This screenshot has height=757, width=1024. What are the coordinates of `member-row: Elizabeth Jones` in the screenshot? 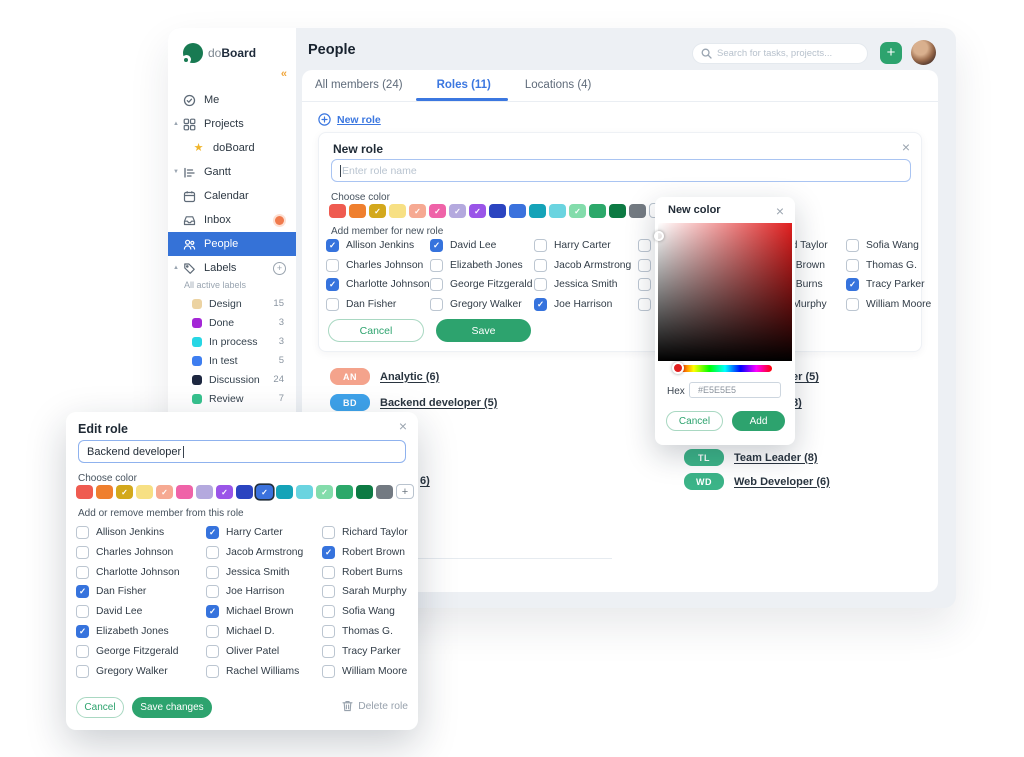 It's located at (128, 631).